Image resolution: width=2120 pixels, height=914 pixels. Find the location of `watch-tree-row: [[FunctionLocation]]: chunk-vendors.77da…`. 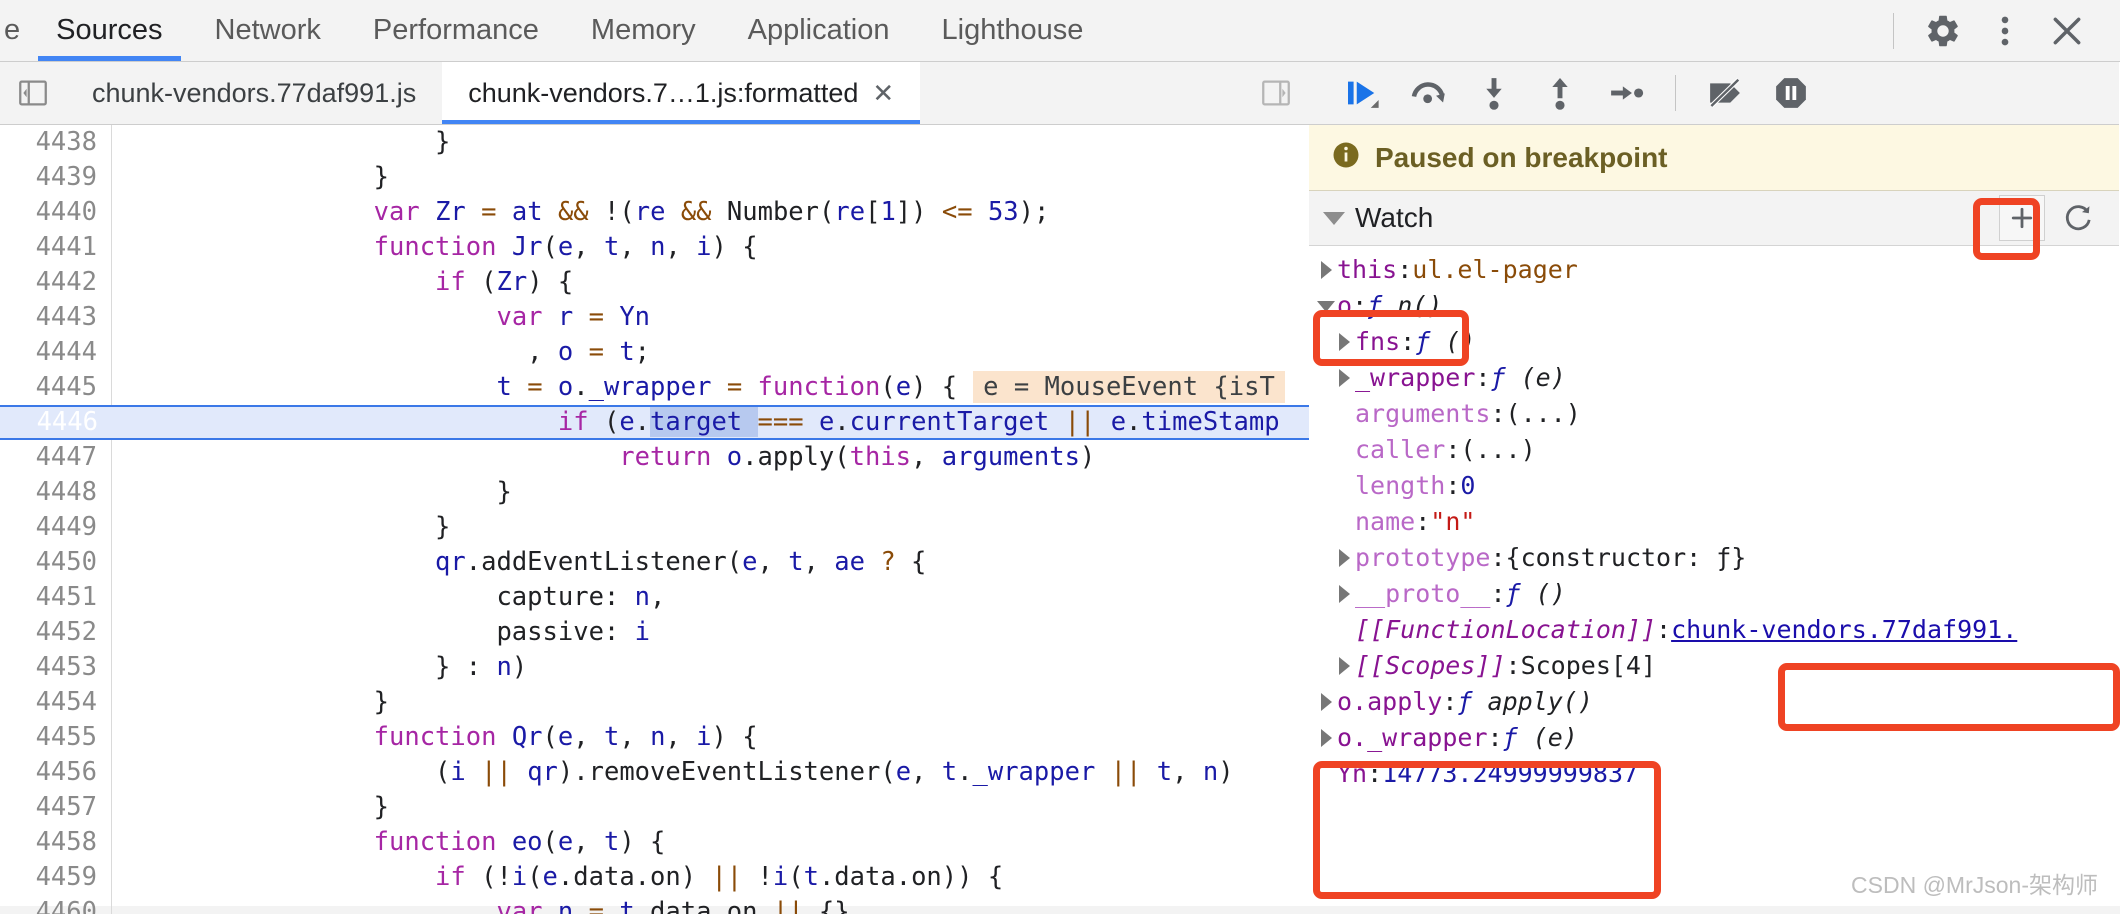

watch-tree-row: [[FunctionLocation]]: chunk-vendors.77da… is located at coordinates (1714, 630).